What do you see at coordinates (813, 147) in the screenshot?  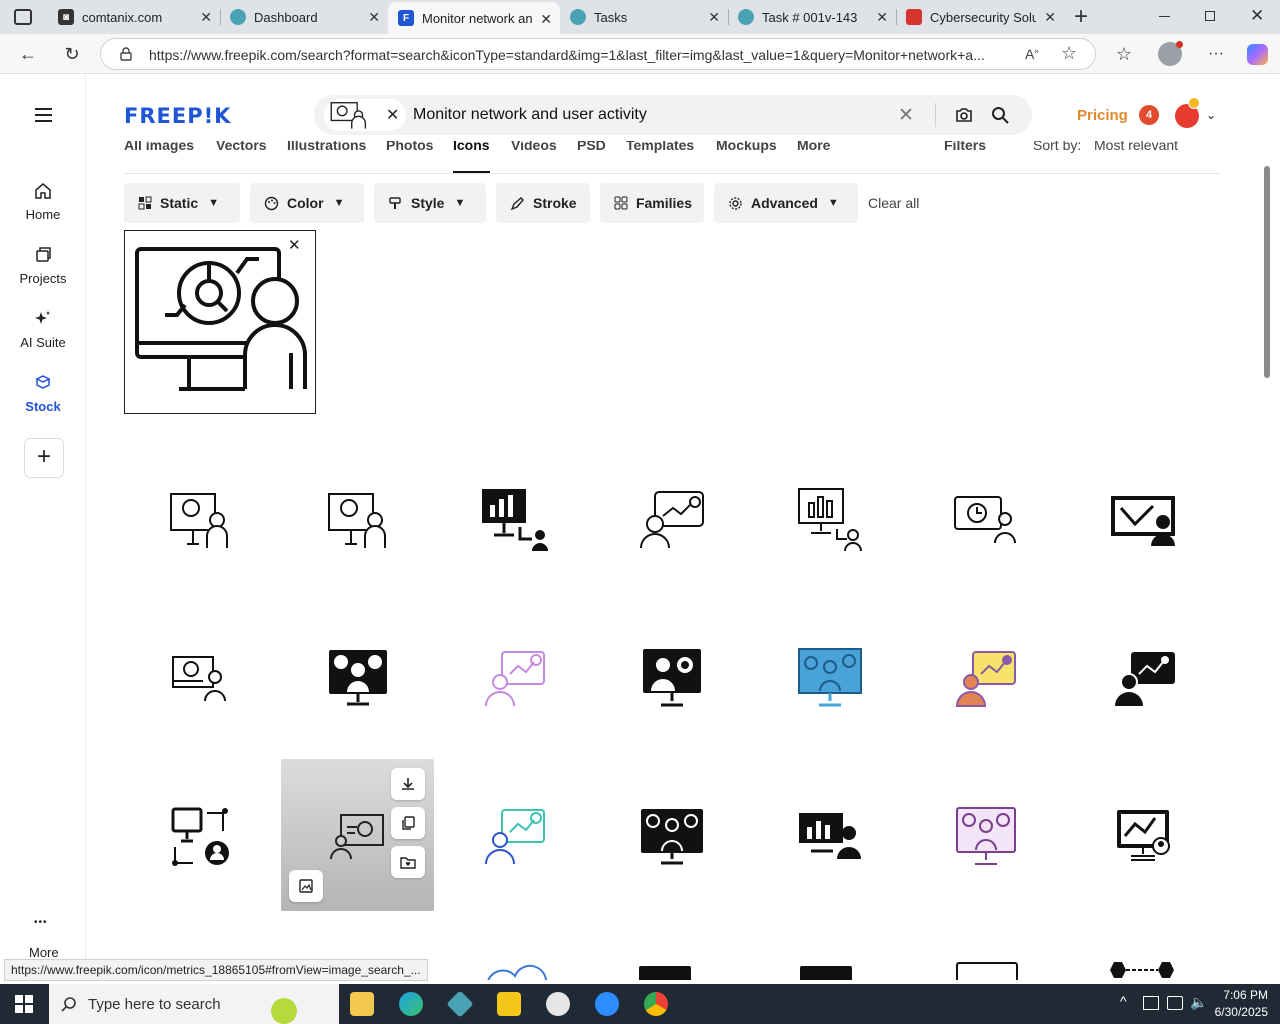 I see `tab-more: More` at bounding box center [813, 147].